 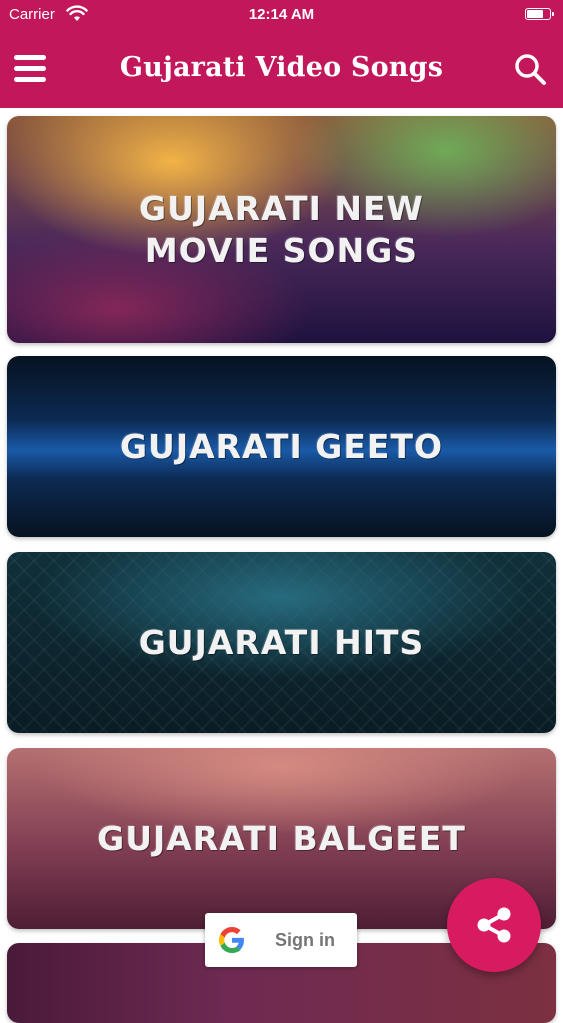 I want to click on app-bar: Gujarati Video Songs, so click(x=281, y=69).